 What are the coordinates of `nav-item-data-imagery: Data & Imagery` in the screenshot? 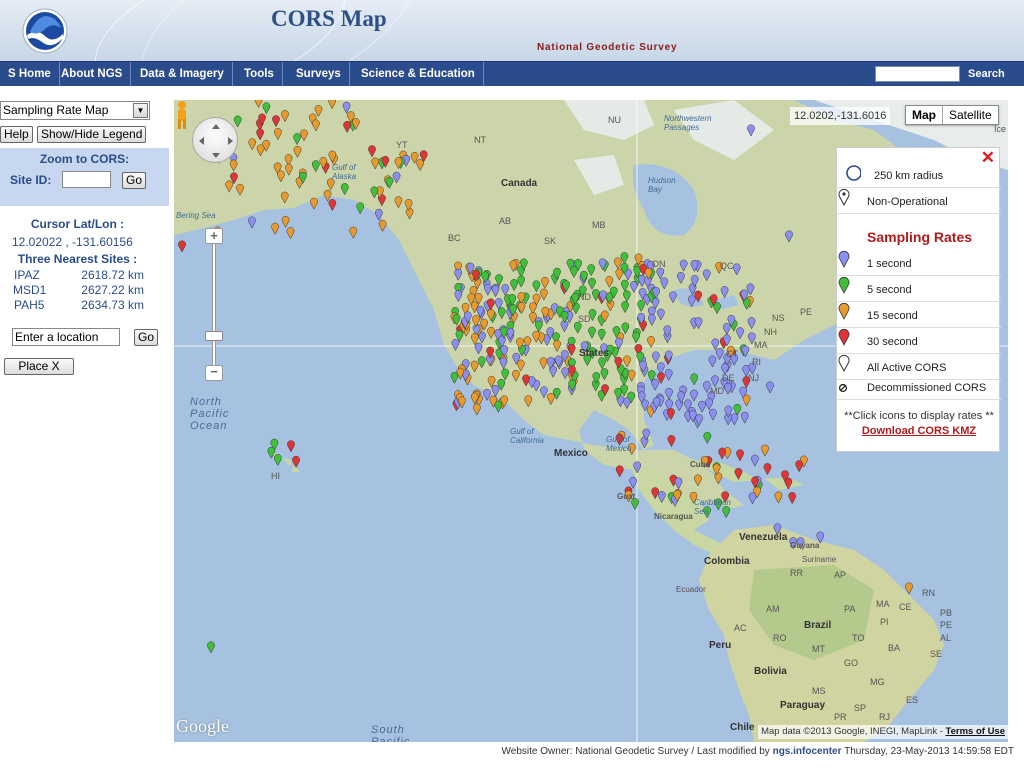 It's located at (182, 74).